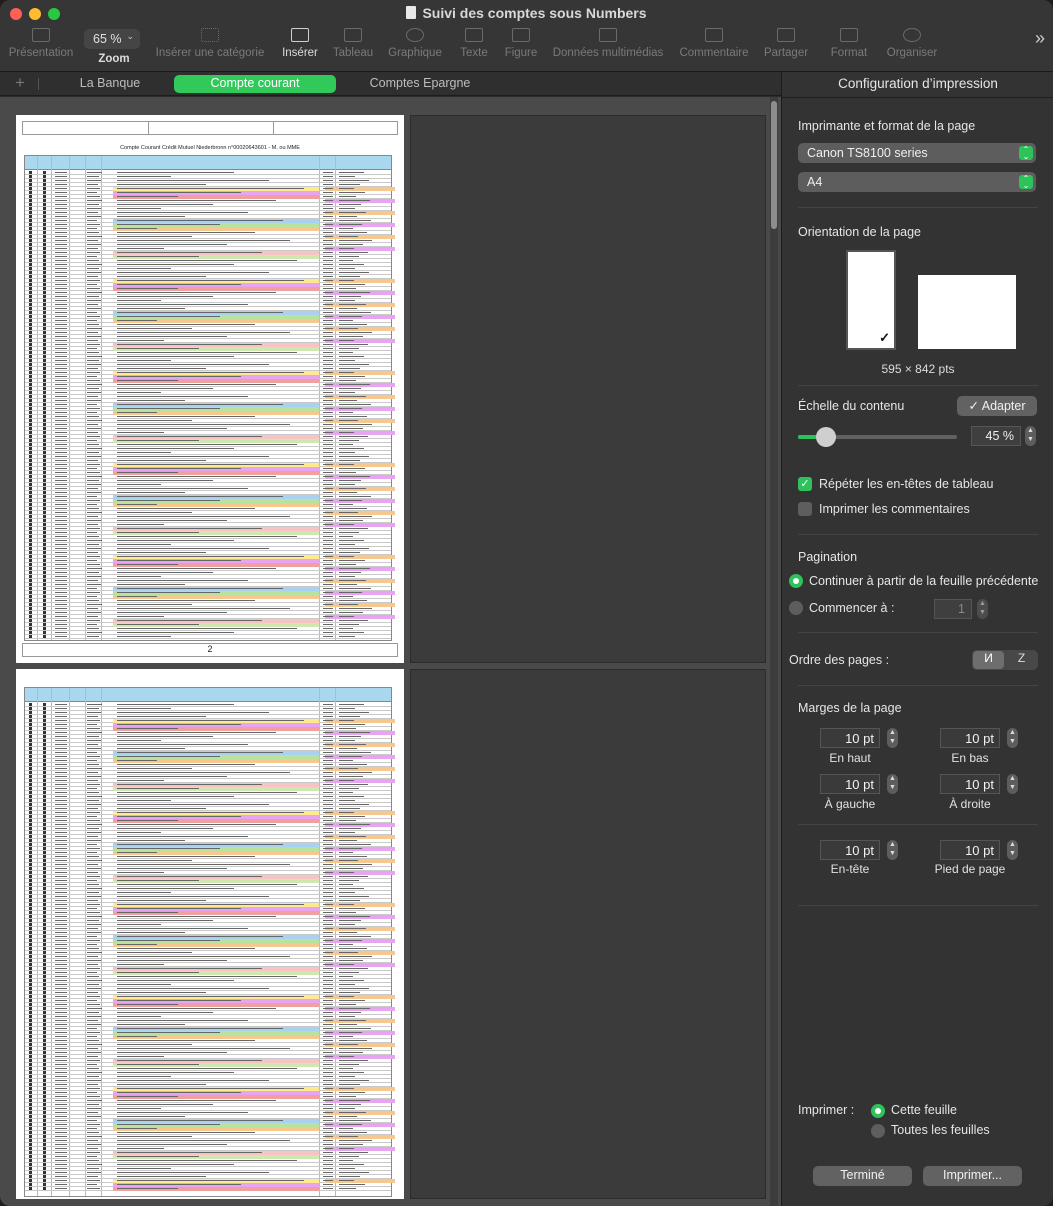  Describe the element at coordinates (20, 83) in the screenshot. I see `add-sheet-button: +` at that location.